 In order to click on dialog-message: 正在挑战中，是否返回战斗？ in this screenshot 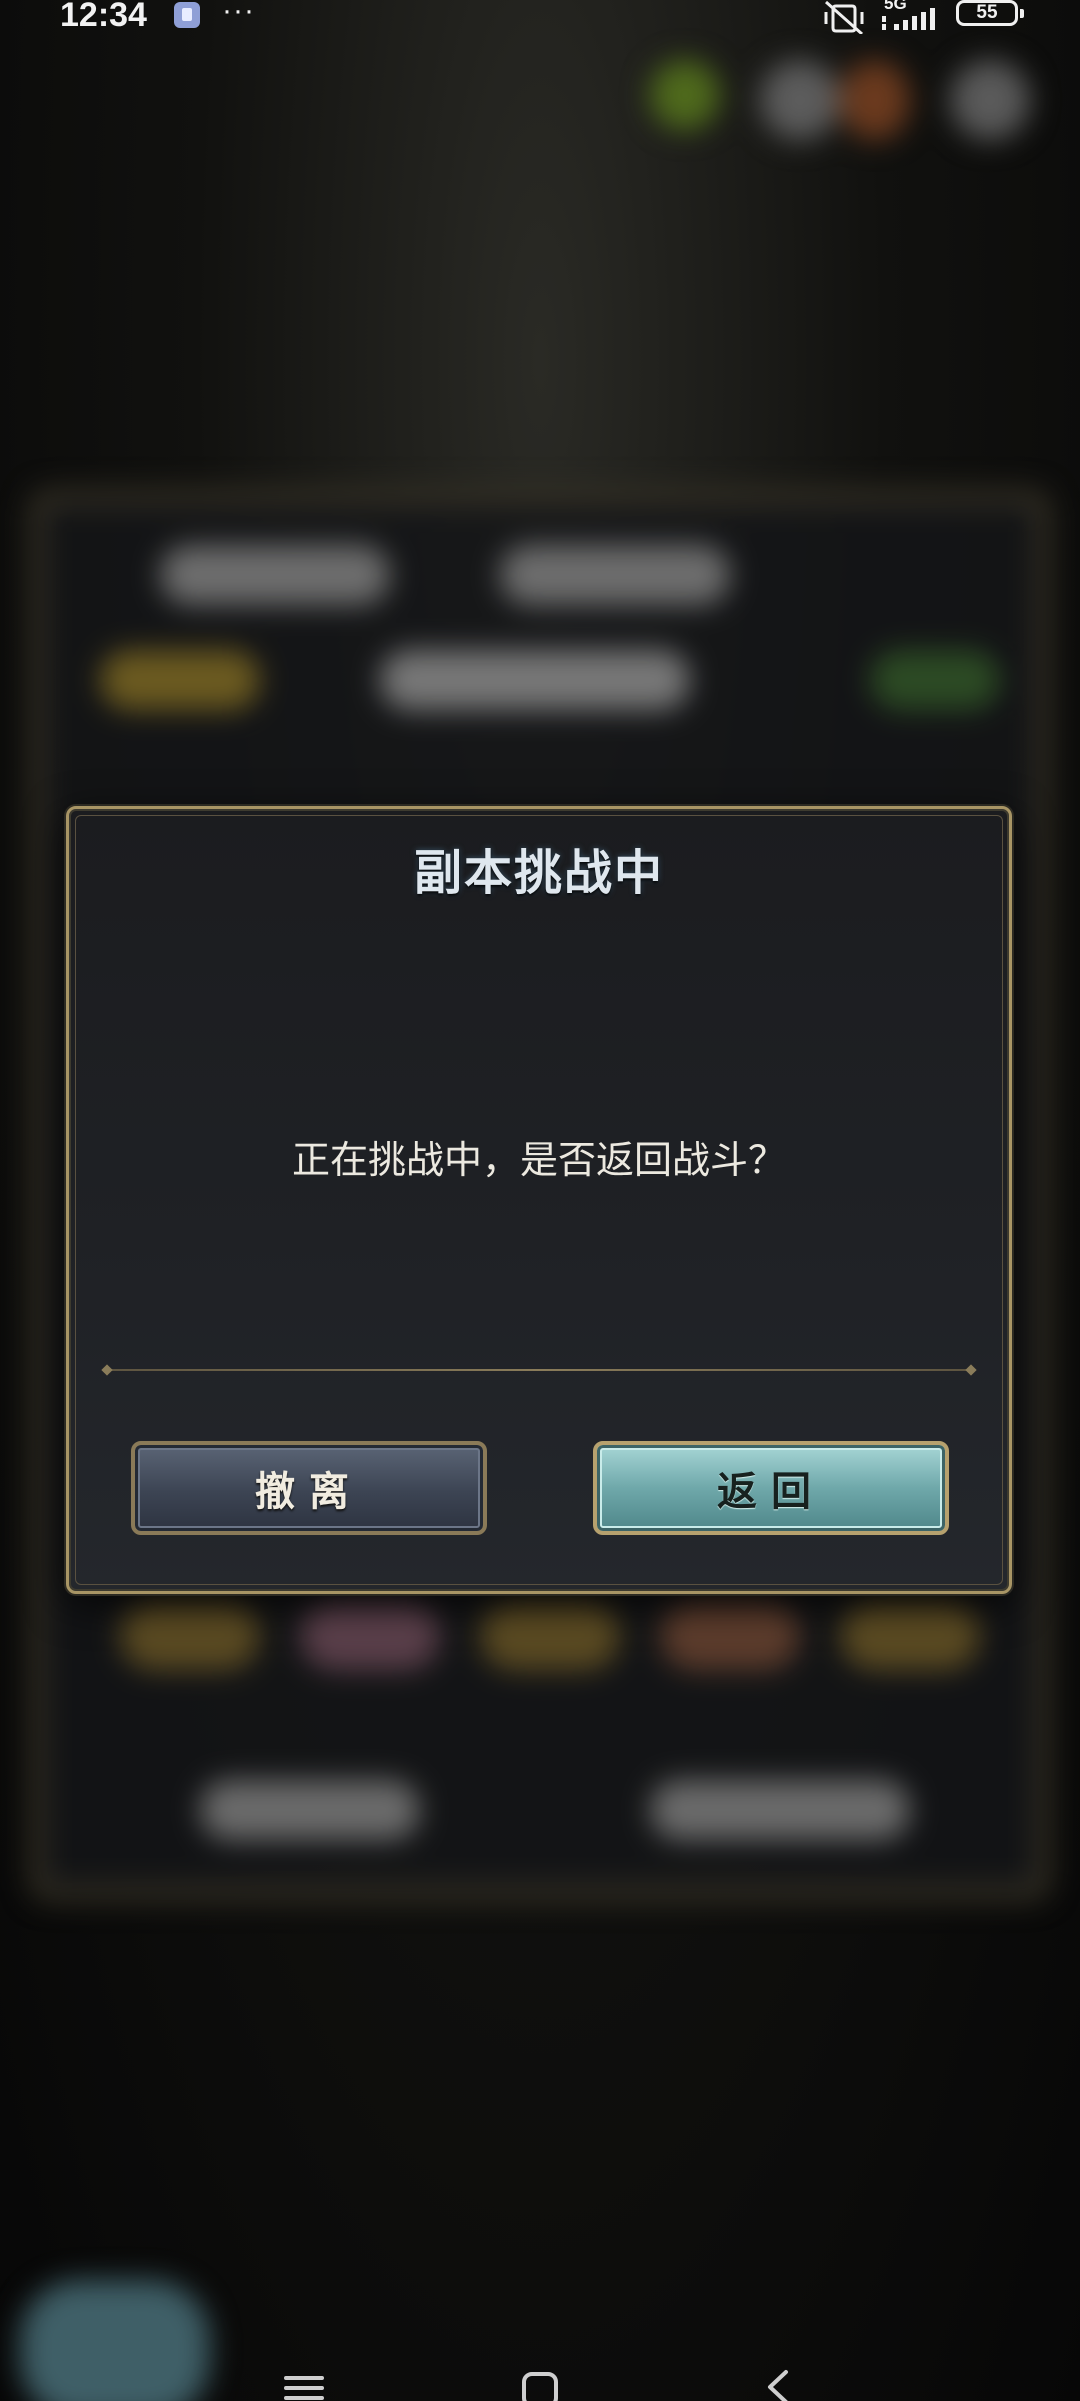, I will do `click(538, 1160)`.